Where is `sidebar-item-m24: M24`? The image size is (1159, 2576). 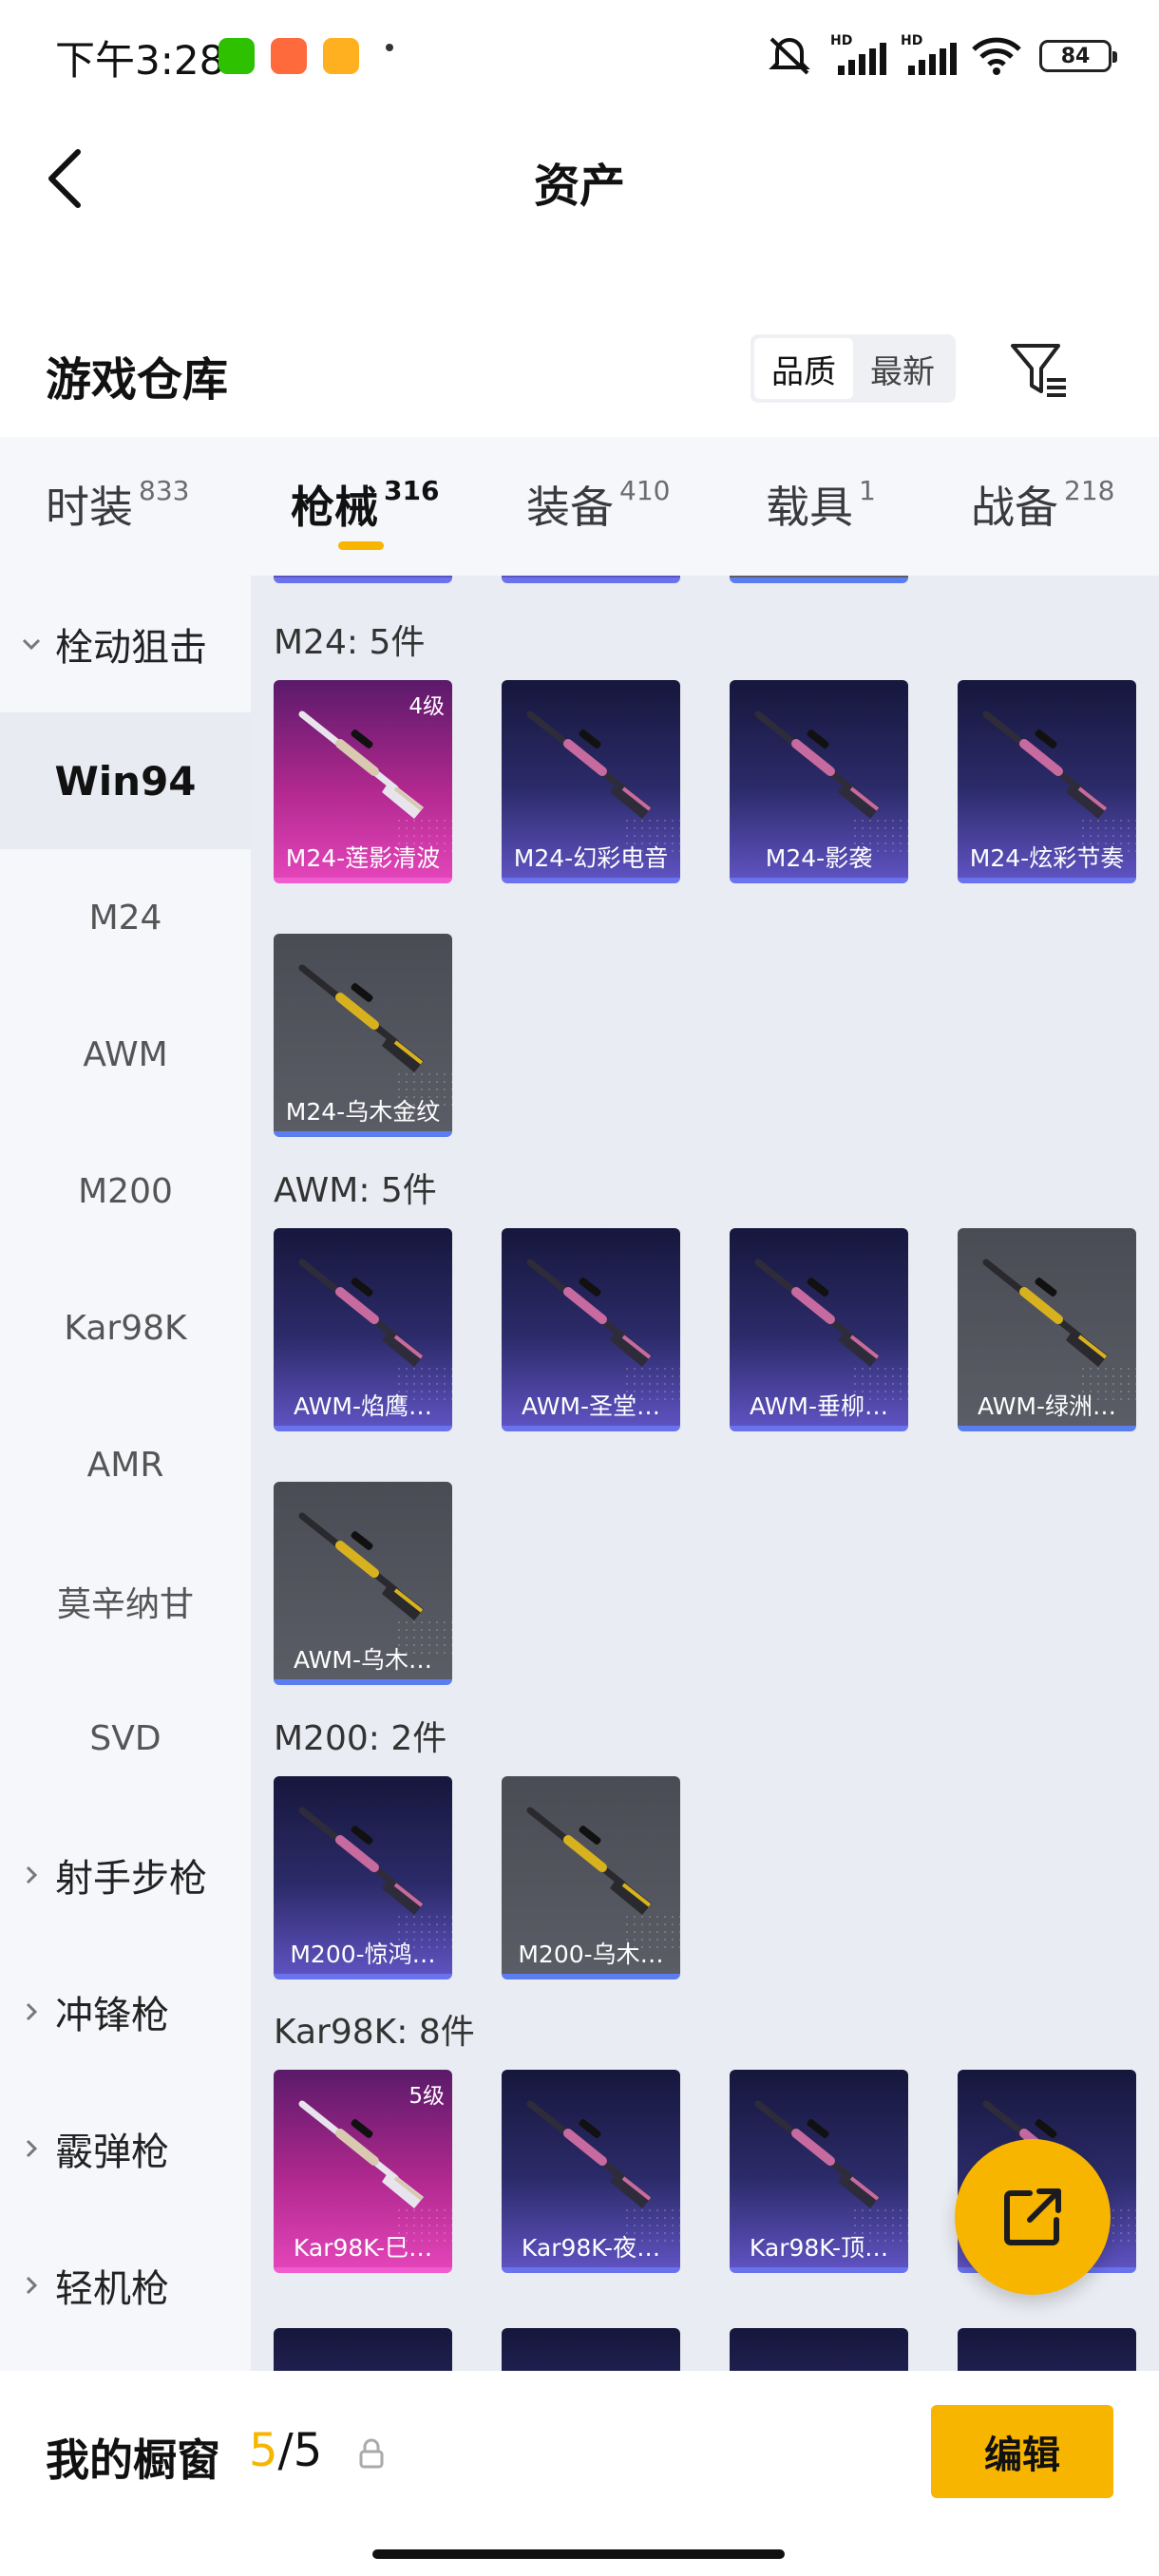
sidebar-item-m24: M24 is located at coordinates (125, 917).